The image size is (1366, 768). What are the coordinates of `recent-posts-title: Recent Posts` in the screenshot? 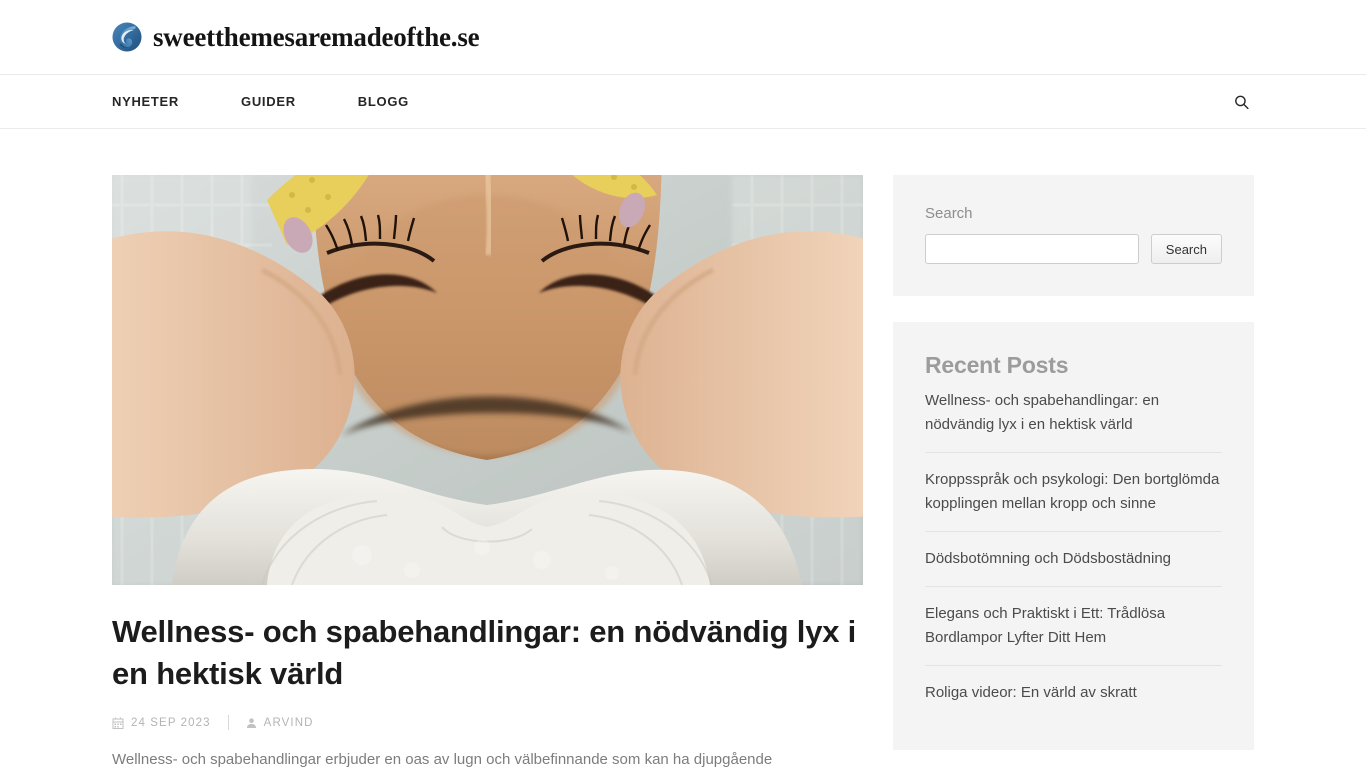 It's located at (997, 365).